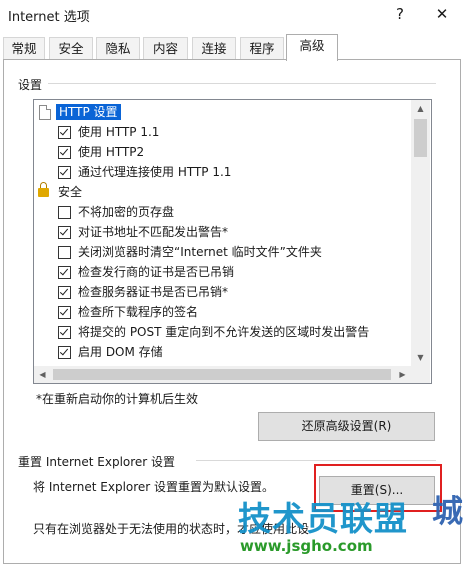  I want to click on tab-advanced: 高级, so click(312, 47).